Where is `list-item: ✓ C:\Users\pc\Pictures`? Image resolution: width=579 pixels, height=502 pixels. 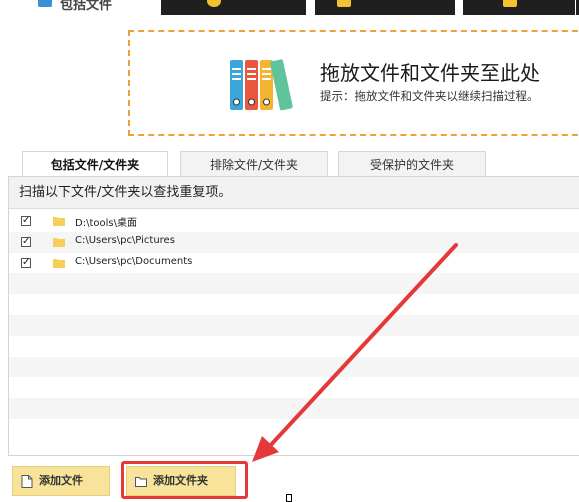
list-item: ✓ C:\Users\pc\Pictures is located at coordinates (294, 242).